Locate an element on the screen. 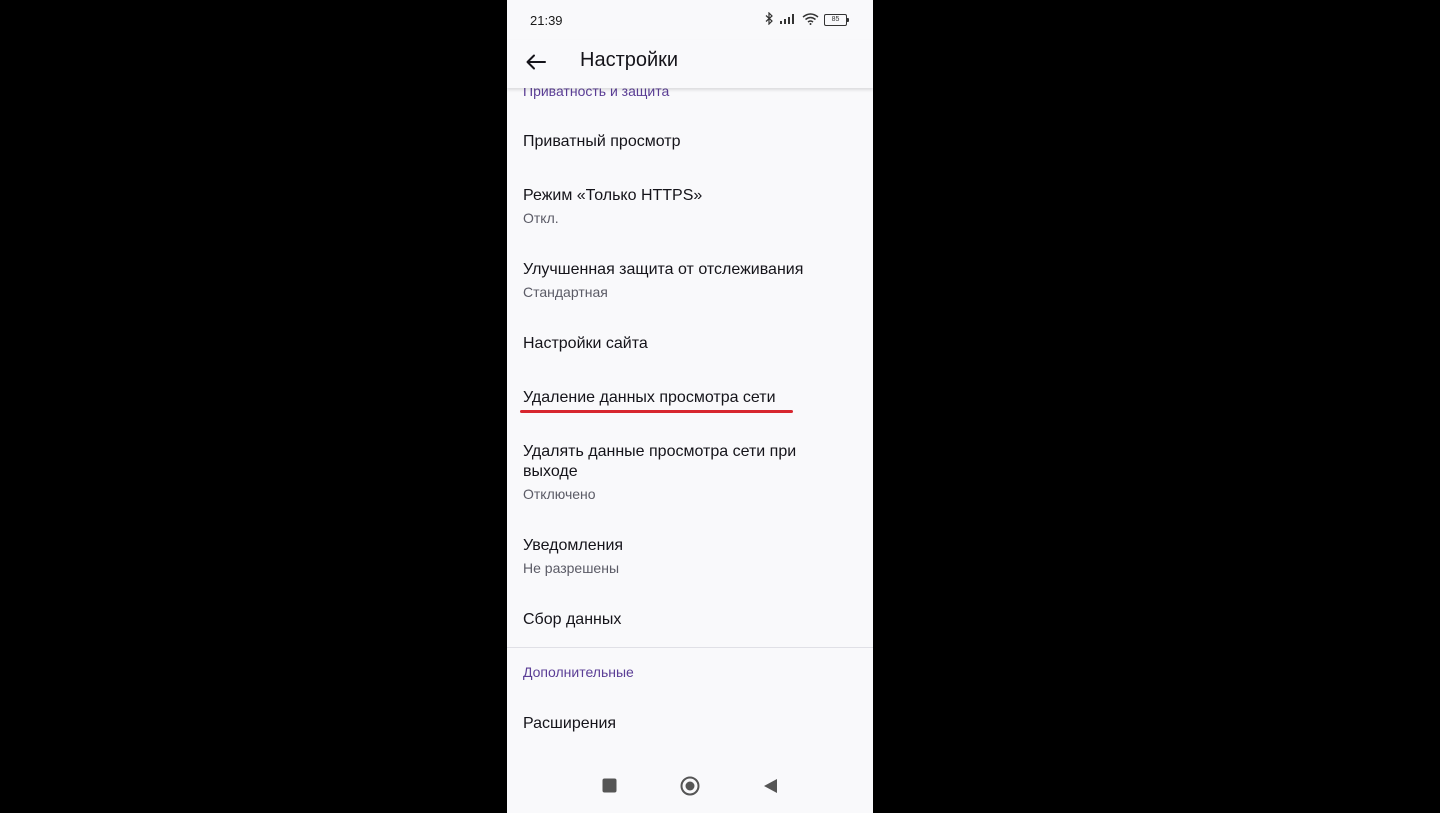 The image size is (1440, 813). recents-square-icon is located at coordinates (609, 788).